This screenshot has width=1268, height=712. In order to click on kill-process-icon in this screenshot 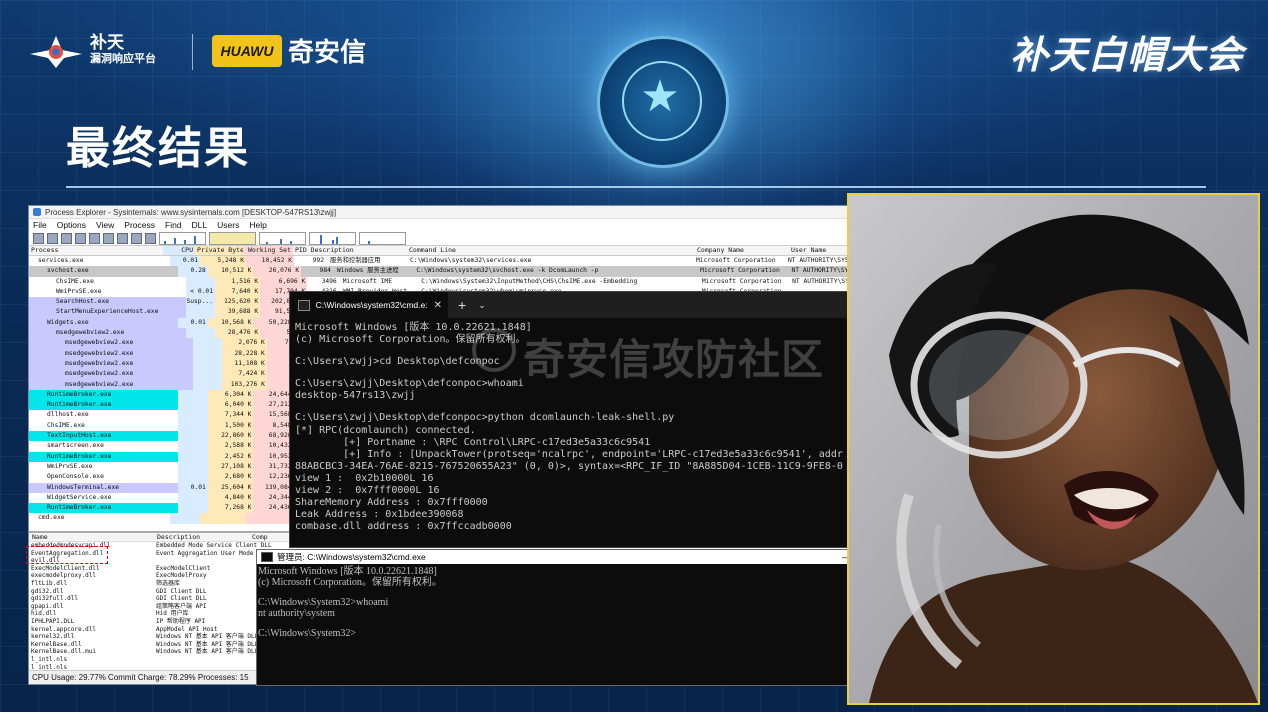, I will do `click(122, 238)`.